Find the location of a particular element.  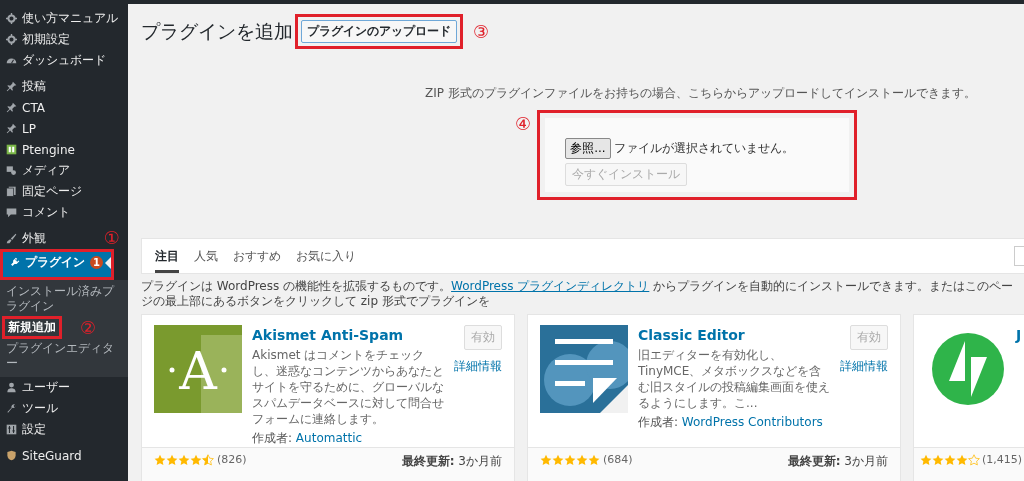

annotation-number: ④ is located at coordinates (523, 124).